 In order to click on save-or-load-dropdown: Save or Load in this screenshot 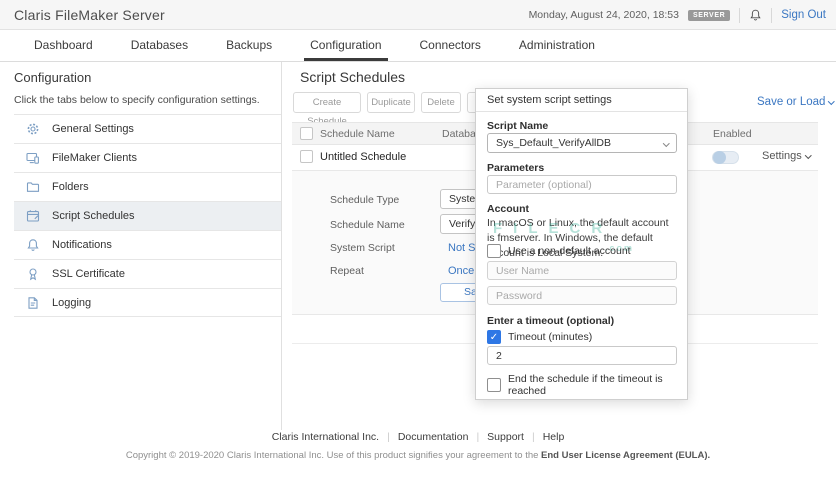, I will do `click(796, 102)`.